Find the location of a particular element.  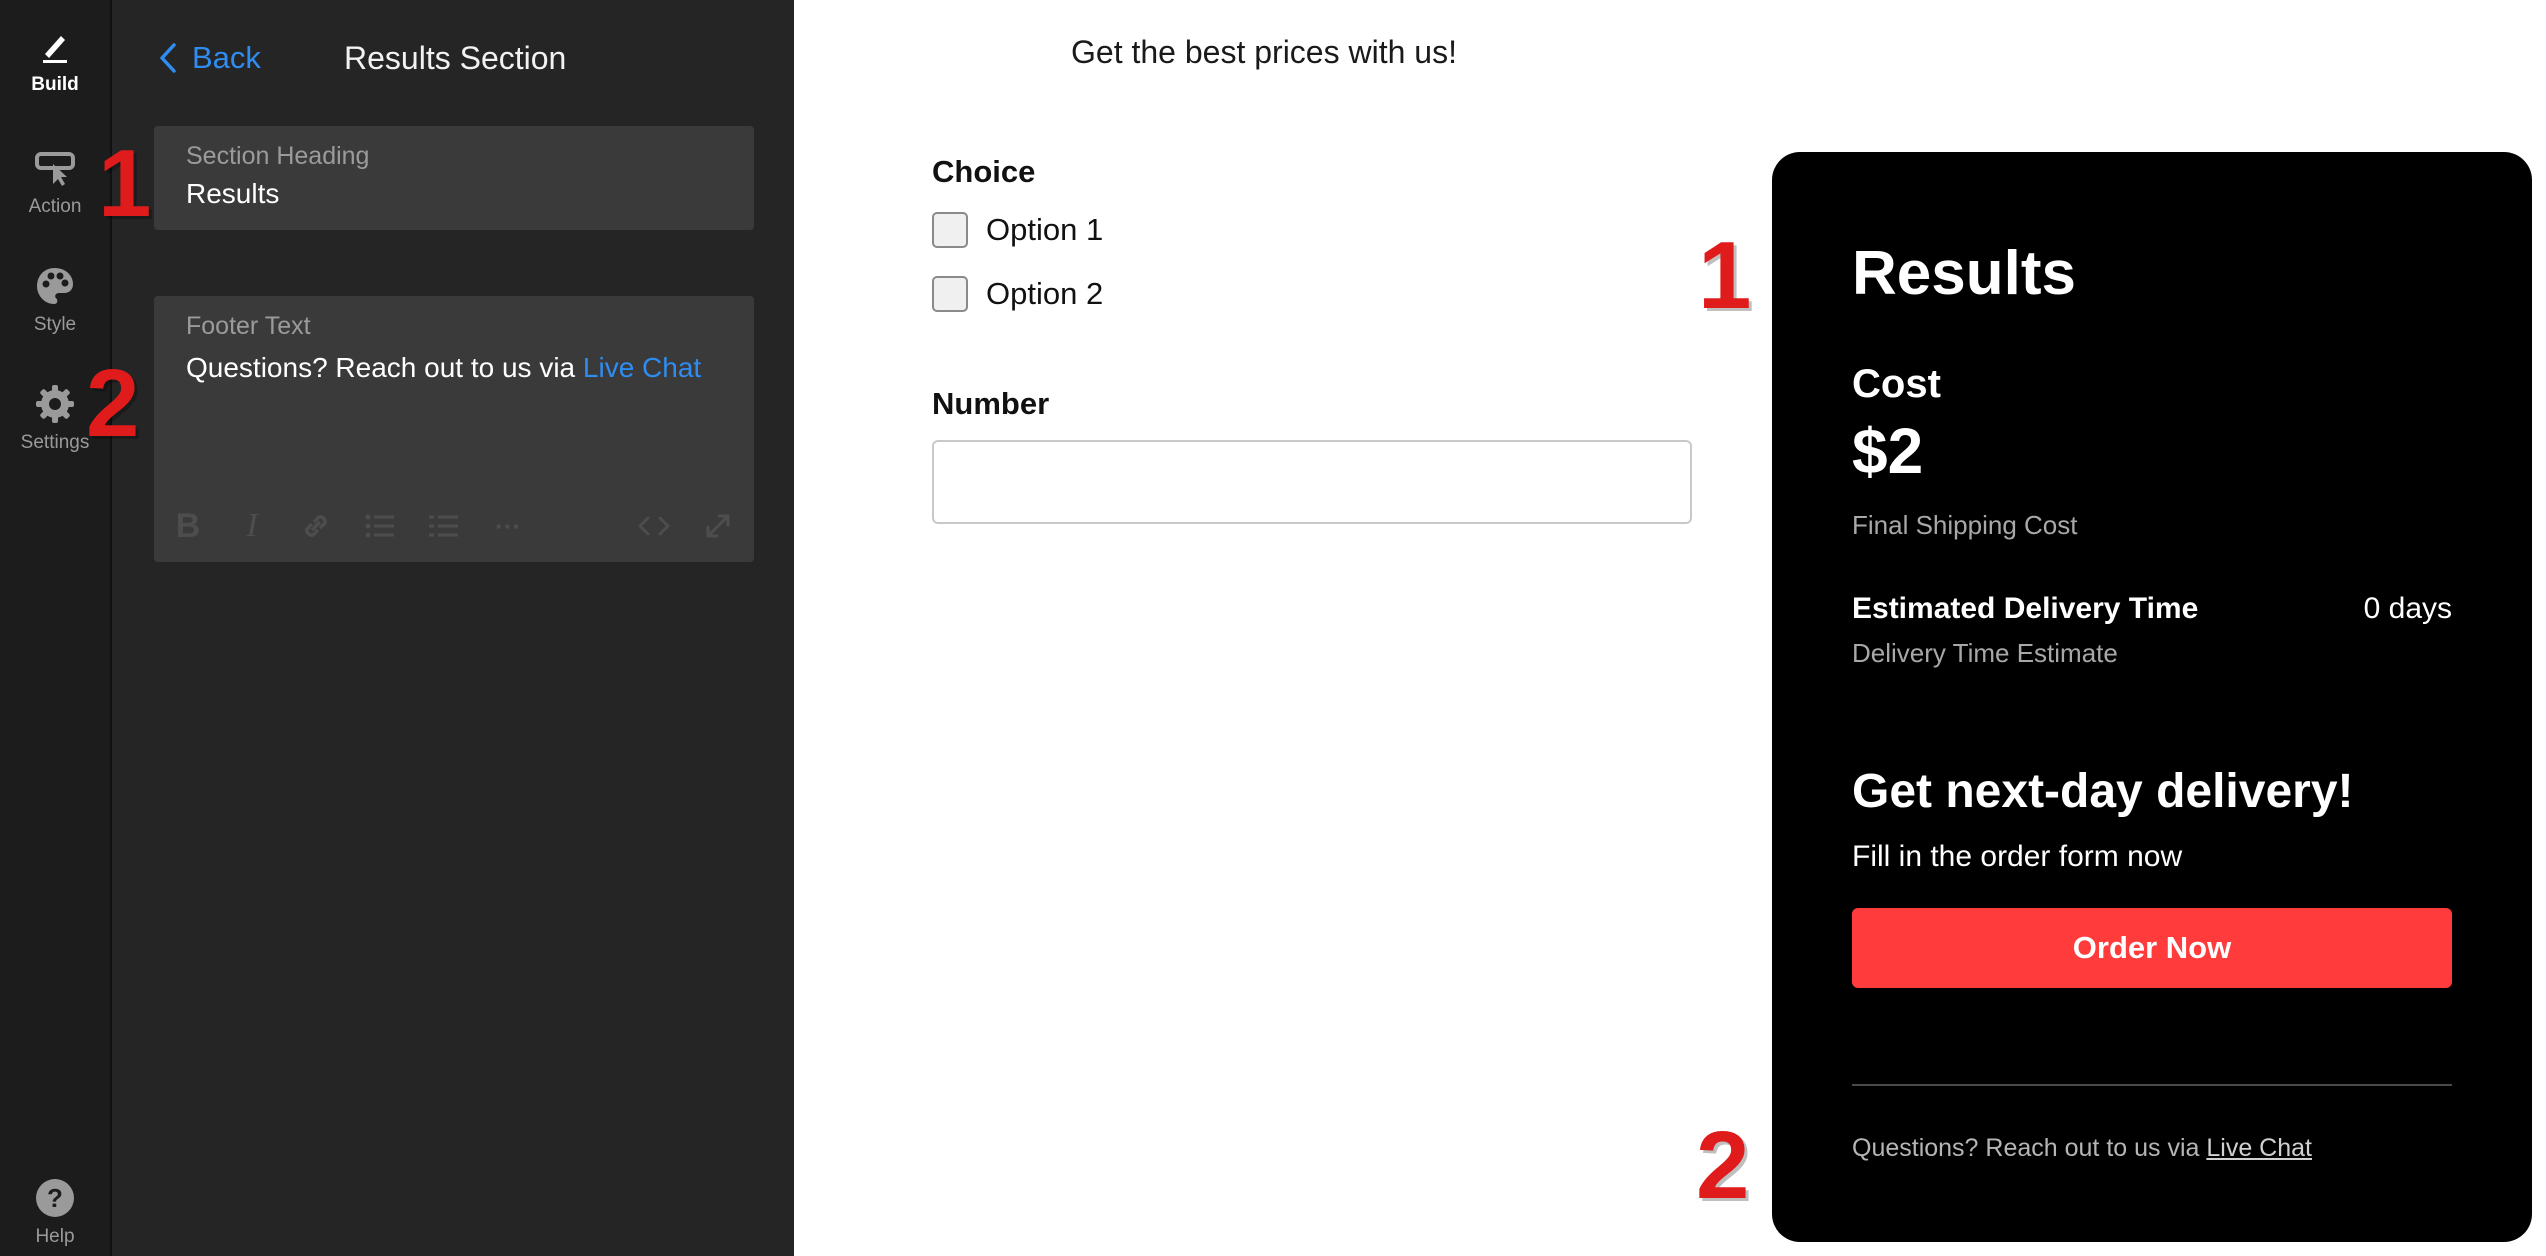

panel-title: Results Section is located at coordinates (455, 58).